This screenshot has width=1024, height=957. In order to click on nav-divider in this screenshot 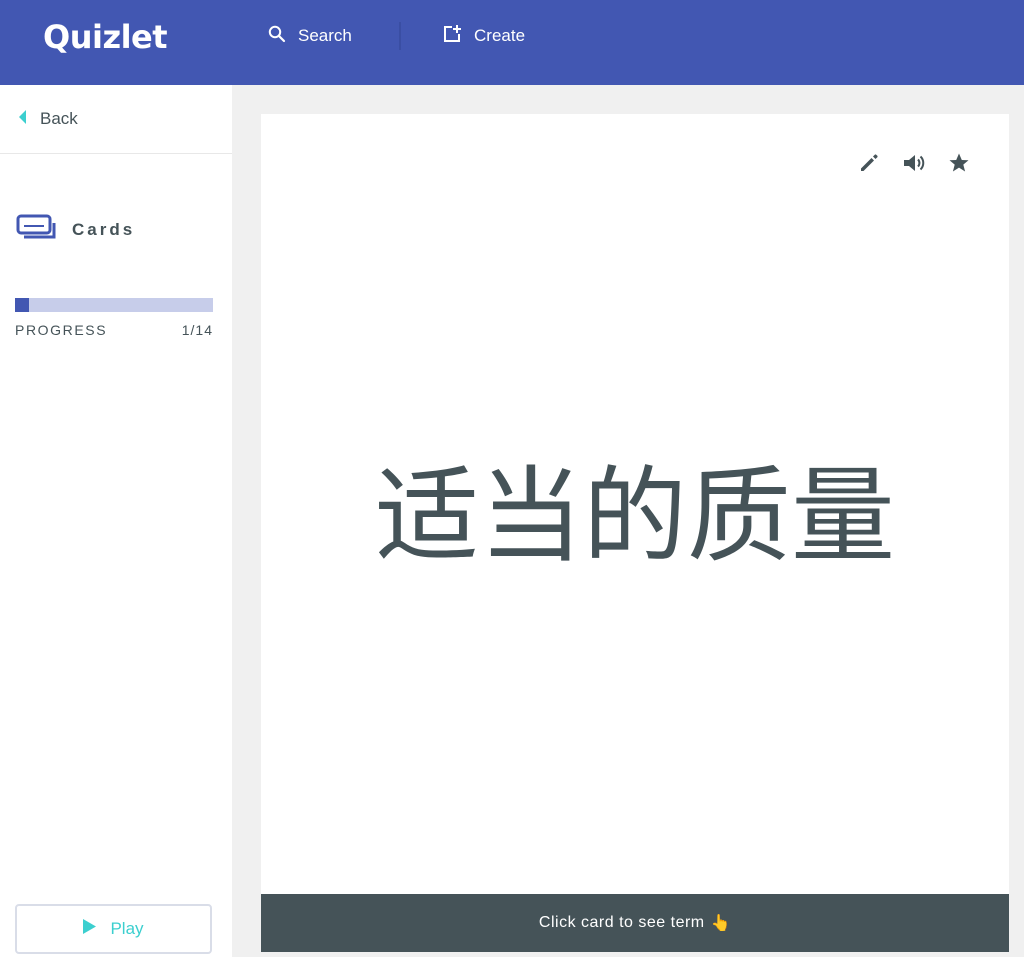, I will do `click(400, 36)`.